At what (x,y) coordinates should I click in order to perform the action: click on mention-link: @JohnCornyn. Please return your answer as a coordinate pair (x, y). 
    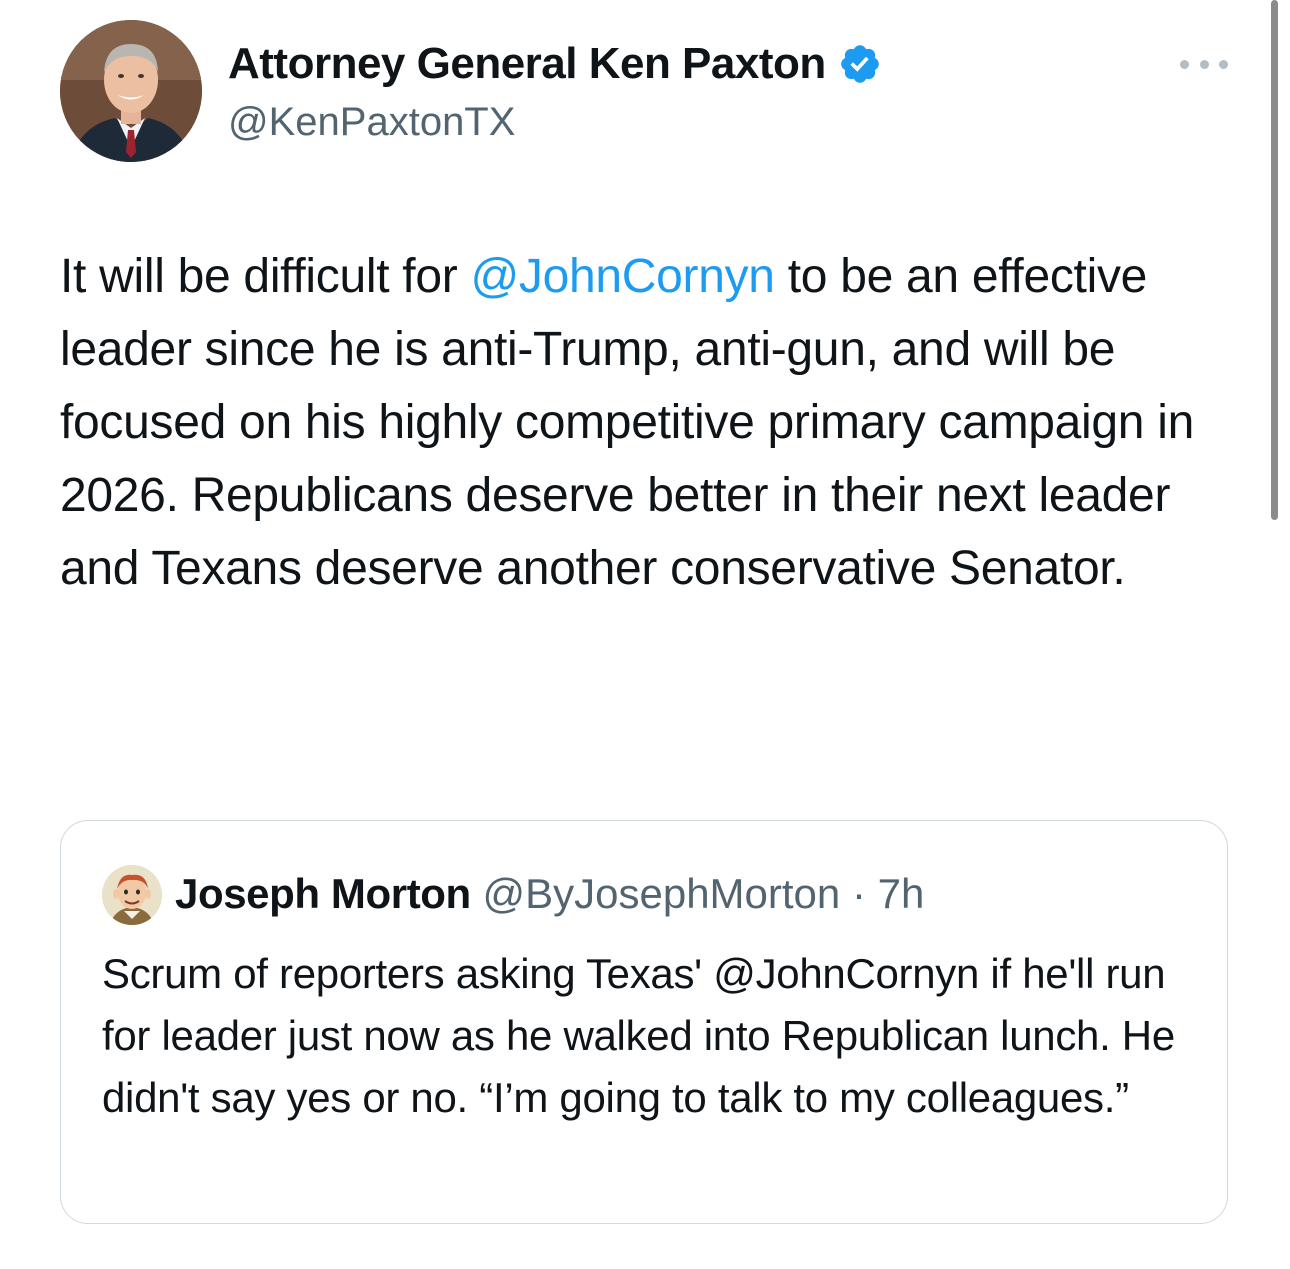
    Looking at the image, I should click on (622, 276).